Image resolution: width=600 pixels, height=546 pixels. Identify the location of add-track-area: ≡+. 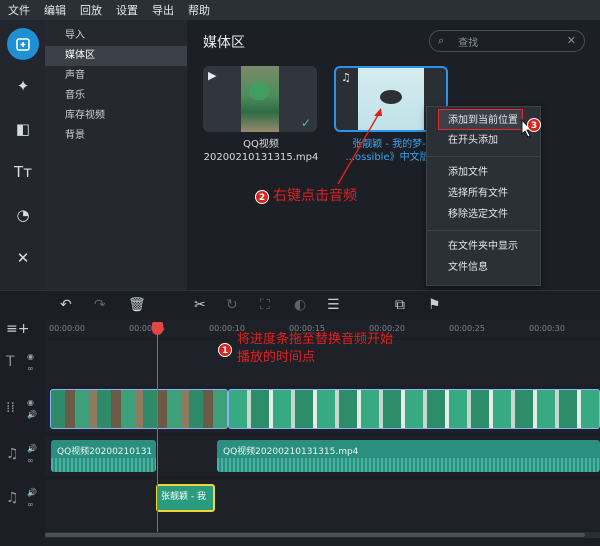
(22, 329).